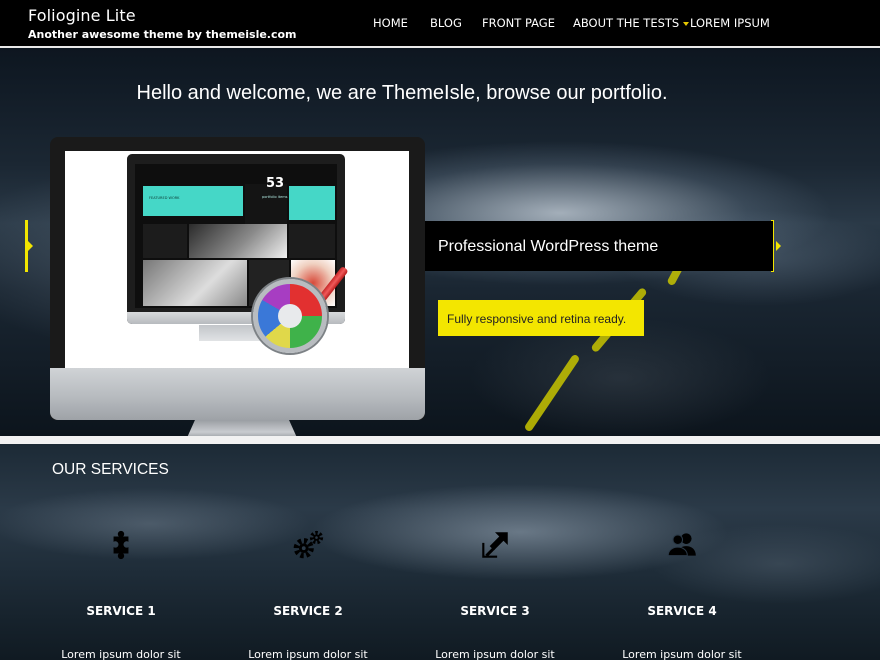  Describe the element at coordinates (162, 34) in the screenshot. I see `site-description: Another awesome theme by themeisle.com` at that location.